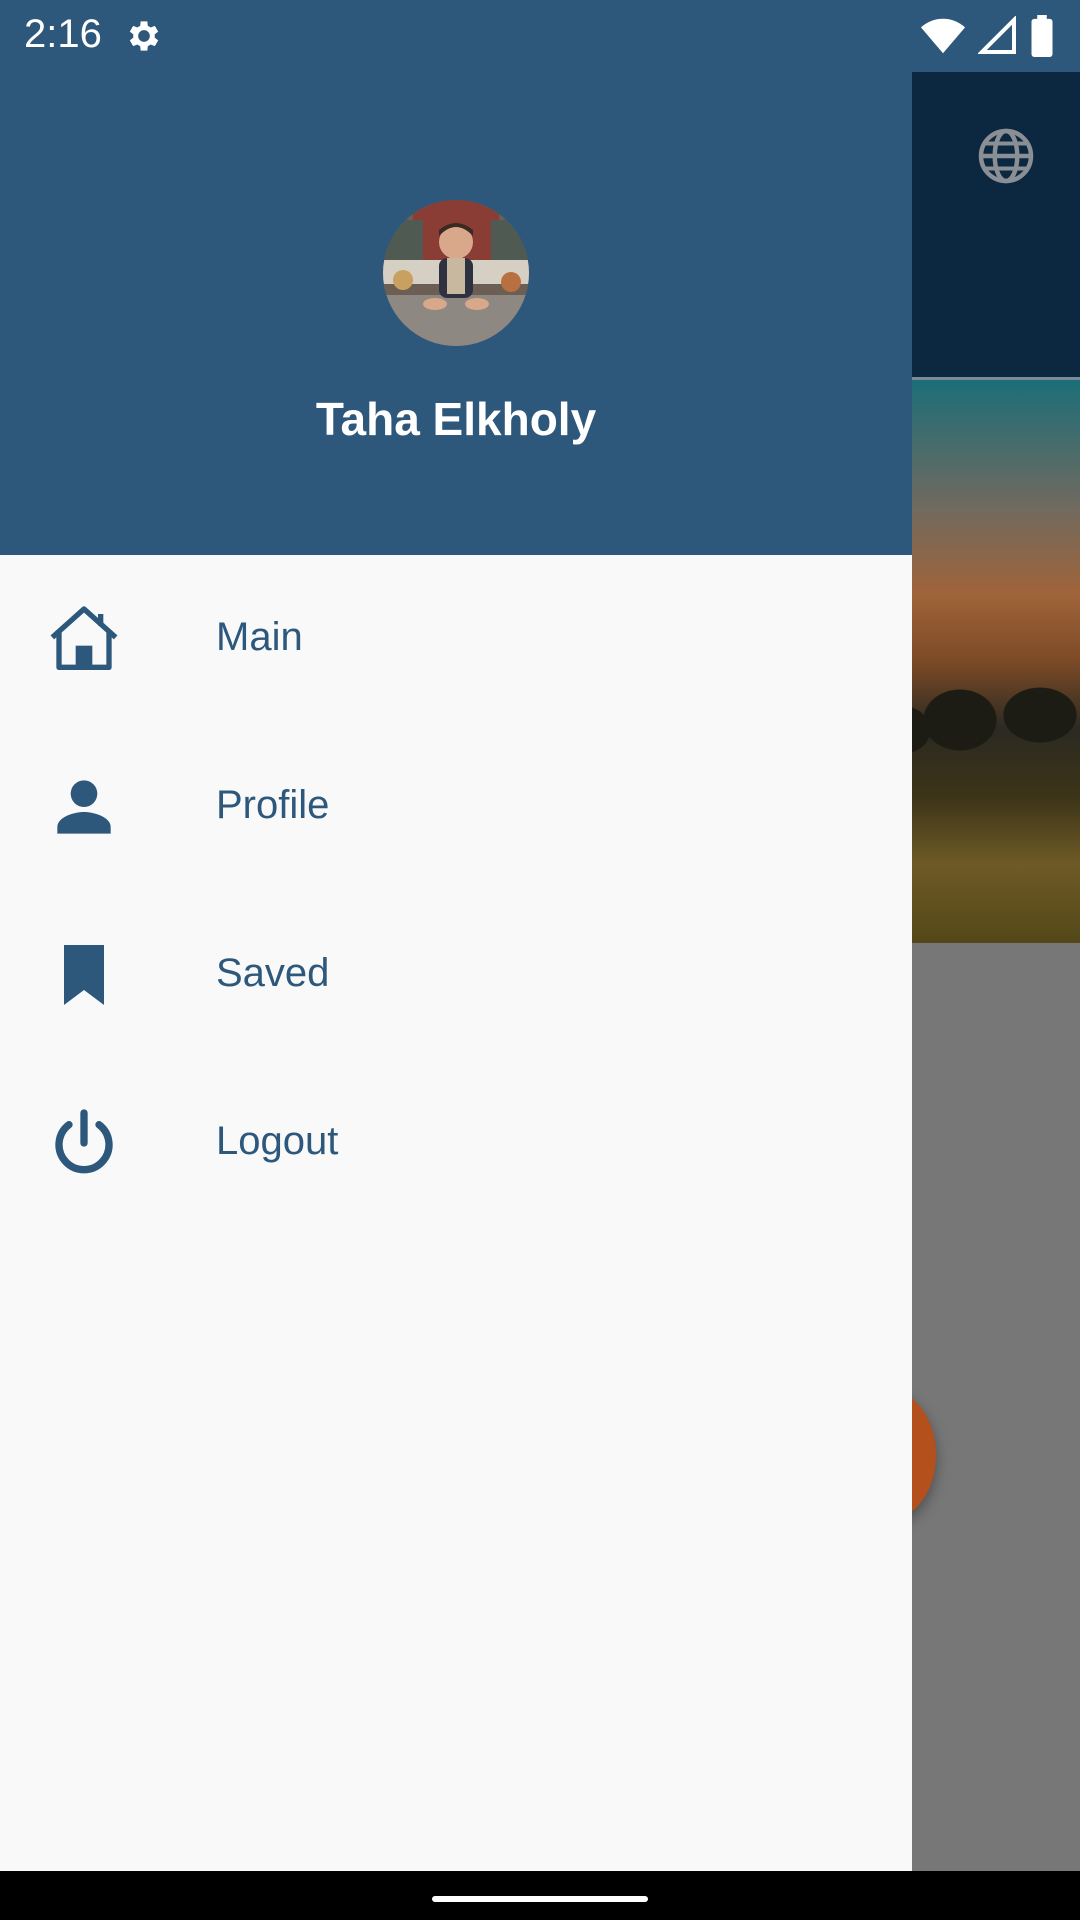 This screenshot has width=1080, height=1920. What do you see at coordinates (540, 36) in the screenshot?
I see `status-bar: 2:16` at bounding box center [540, 36].